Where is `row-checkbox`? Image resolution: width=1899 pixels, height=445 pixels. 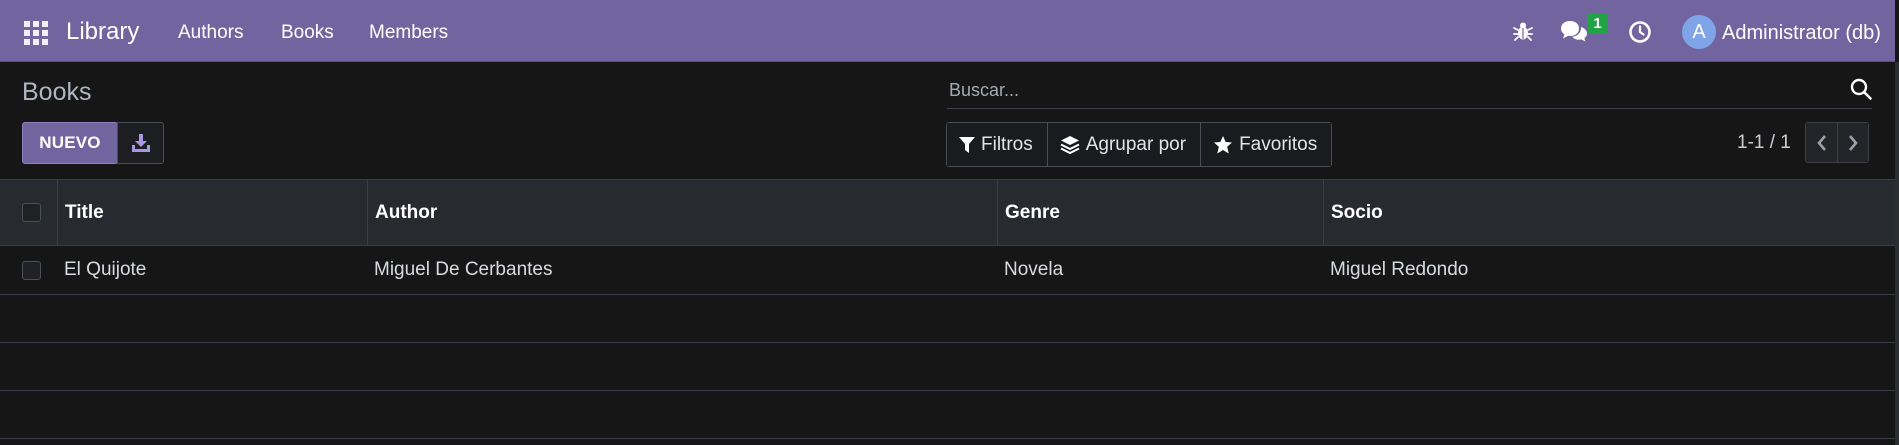 row-checkbox is located at coordinates (31, 270).